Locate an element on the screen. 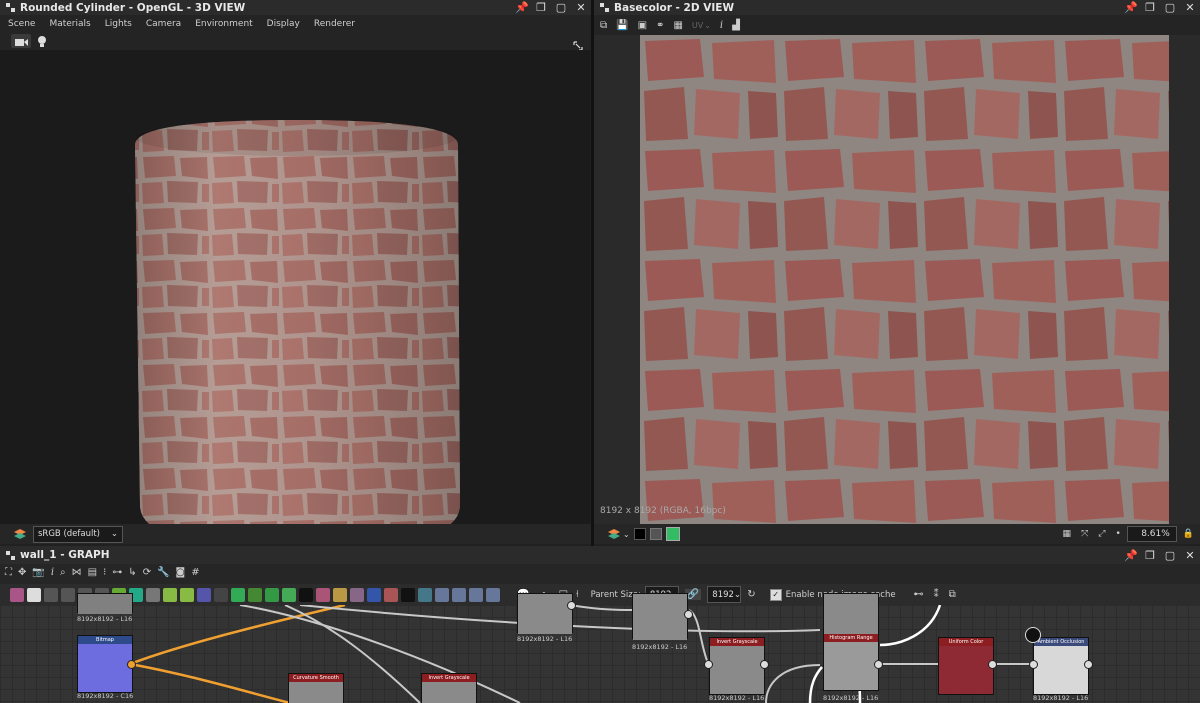 Image resolution: width=1200 pixels, height=703 pixels. image-node-icon is located at coordinates (425, 594).